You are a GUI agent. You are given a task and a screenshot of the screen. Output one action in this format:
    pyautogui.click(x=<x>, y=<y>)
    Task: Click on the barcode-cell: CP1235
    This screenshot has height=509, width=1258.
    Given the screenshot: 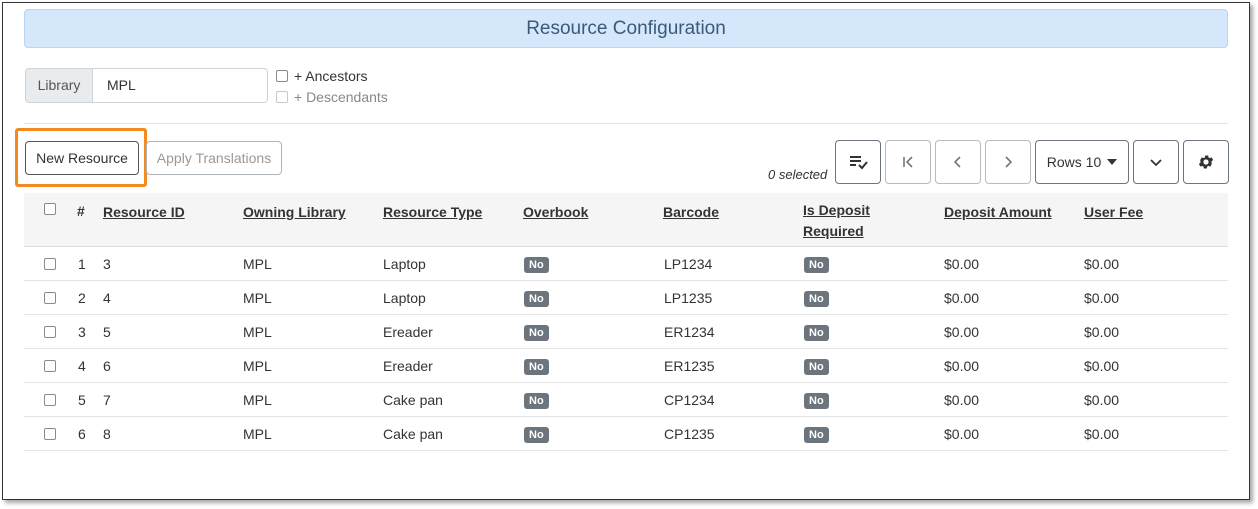 What is the action you would take?
    pyautogui.click(x=689, y=434)
    